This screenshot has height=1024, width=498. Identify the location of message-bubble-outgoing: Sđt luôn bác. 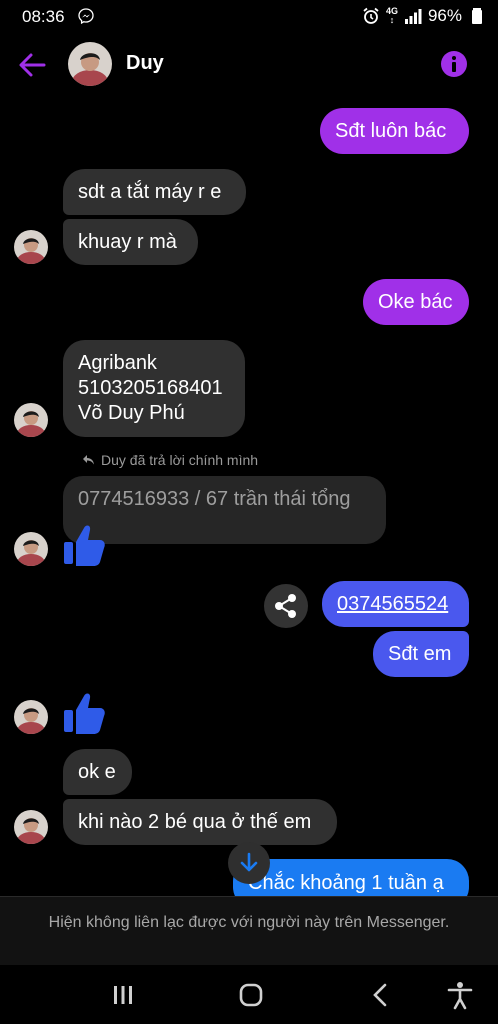
(394, 131).